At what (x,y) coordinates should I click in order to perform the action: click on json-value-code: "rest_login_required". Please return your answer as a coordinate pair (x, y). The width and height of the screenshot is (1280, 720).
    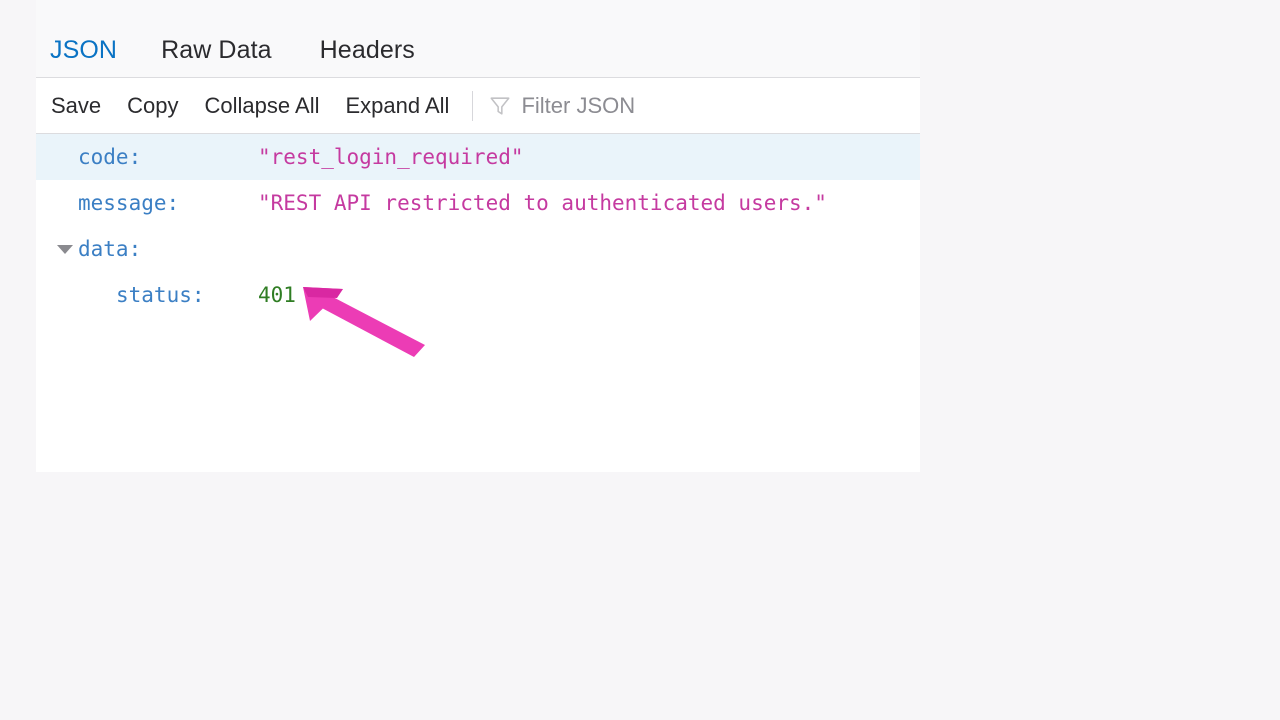
    Looking at the image, I should click on (391, 157).